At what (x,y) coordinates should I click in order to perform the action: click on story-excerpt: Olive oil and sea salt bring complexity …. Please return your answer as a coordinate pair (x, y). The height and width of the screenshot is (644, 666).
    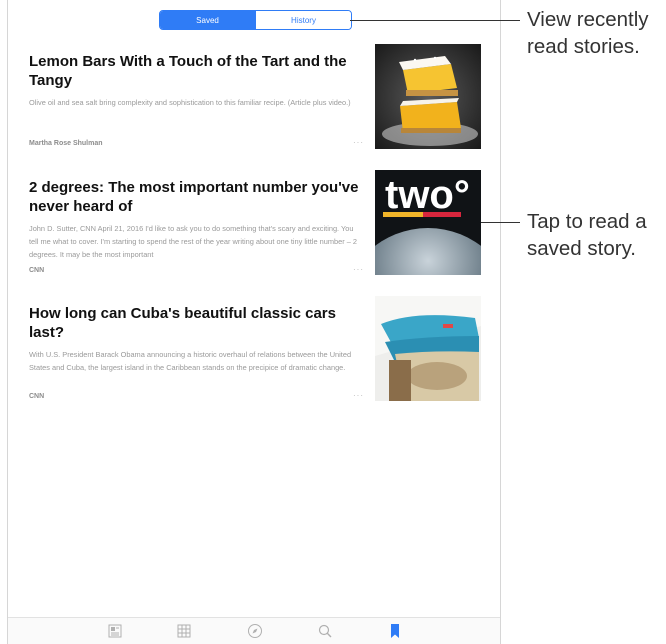
    Looking at the image, I should click on (190, 102).